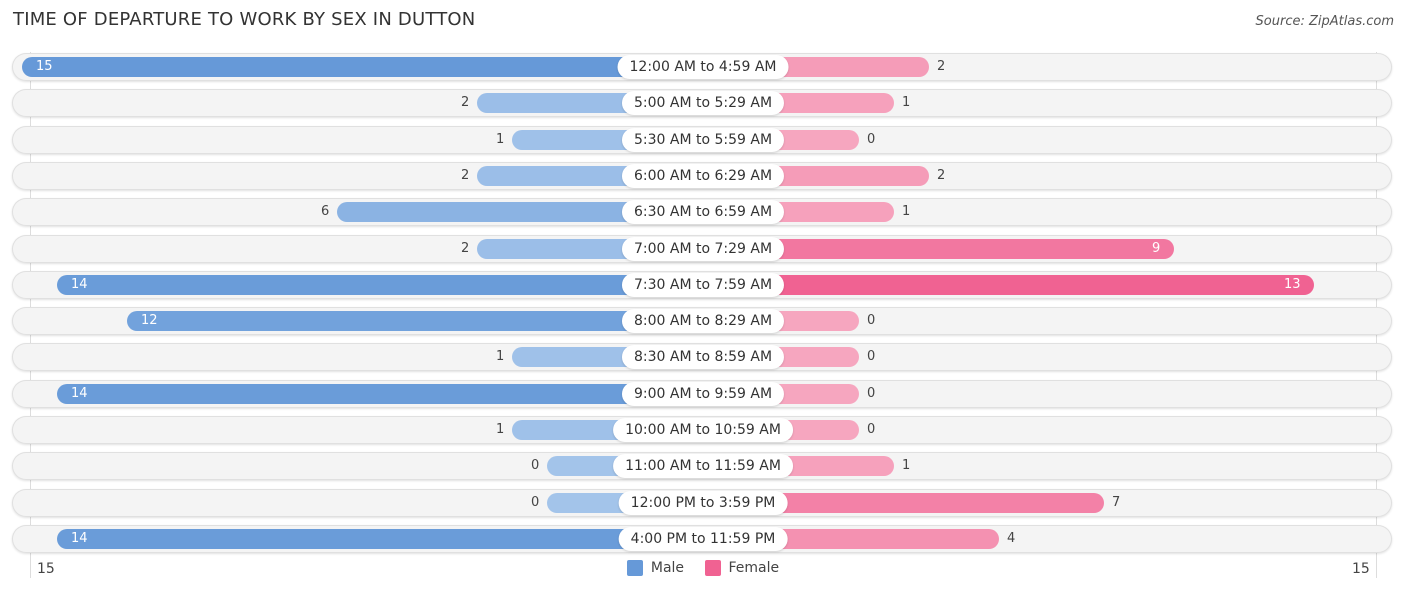 This screenshot has width=1406, height=594. I want to click on category-label: 10:00 AM to 10:59 AM, so click(703, 430).